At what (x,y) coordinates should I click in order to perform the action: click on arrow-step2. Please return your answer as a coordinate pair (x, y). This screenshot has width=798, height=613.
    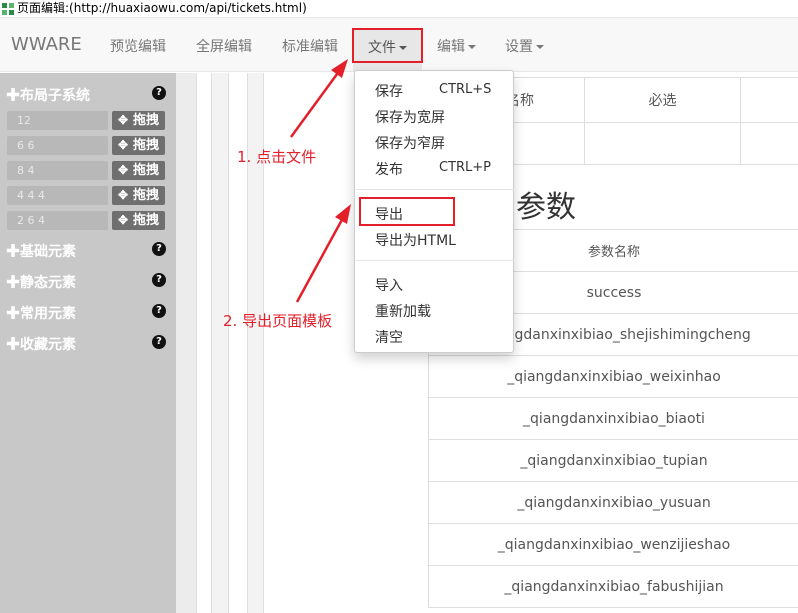
    Looking at the image, I should click on (323, 253).